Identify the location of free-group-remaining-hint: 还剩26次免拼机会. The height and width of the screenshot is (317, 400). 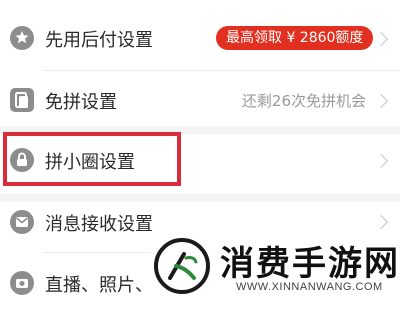
(303, 101).